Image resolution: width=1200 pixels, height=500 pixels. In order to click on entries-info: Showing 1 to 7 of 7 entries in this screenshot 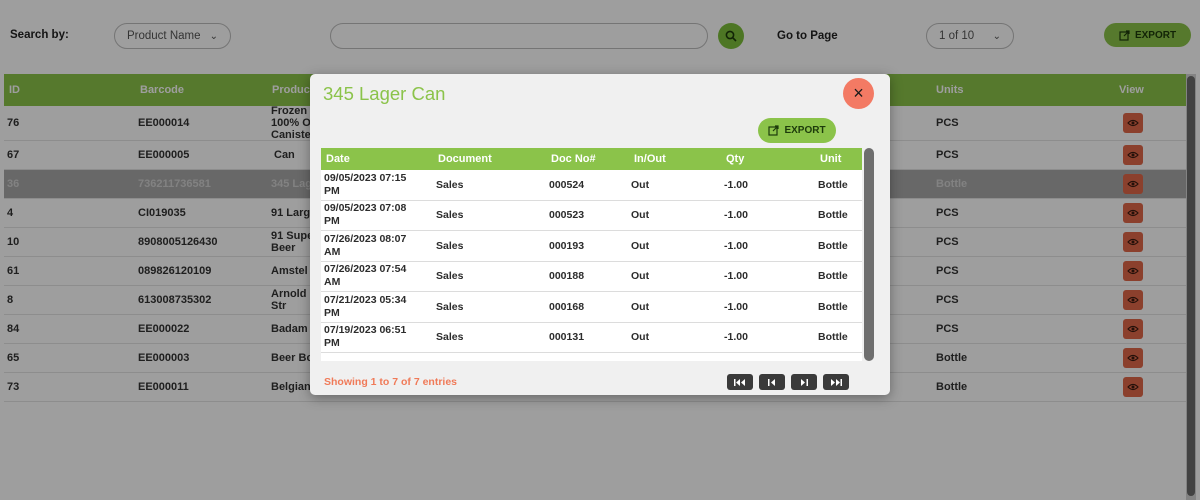, I will do `click(391, 382)`.